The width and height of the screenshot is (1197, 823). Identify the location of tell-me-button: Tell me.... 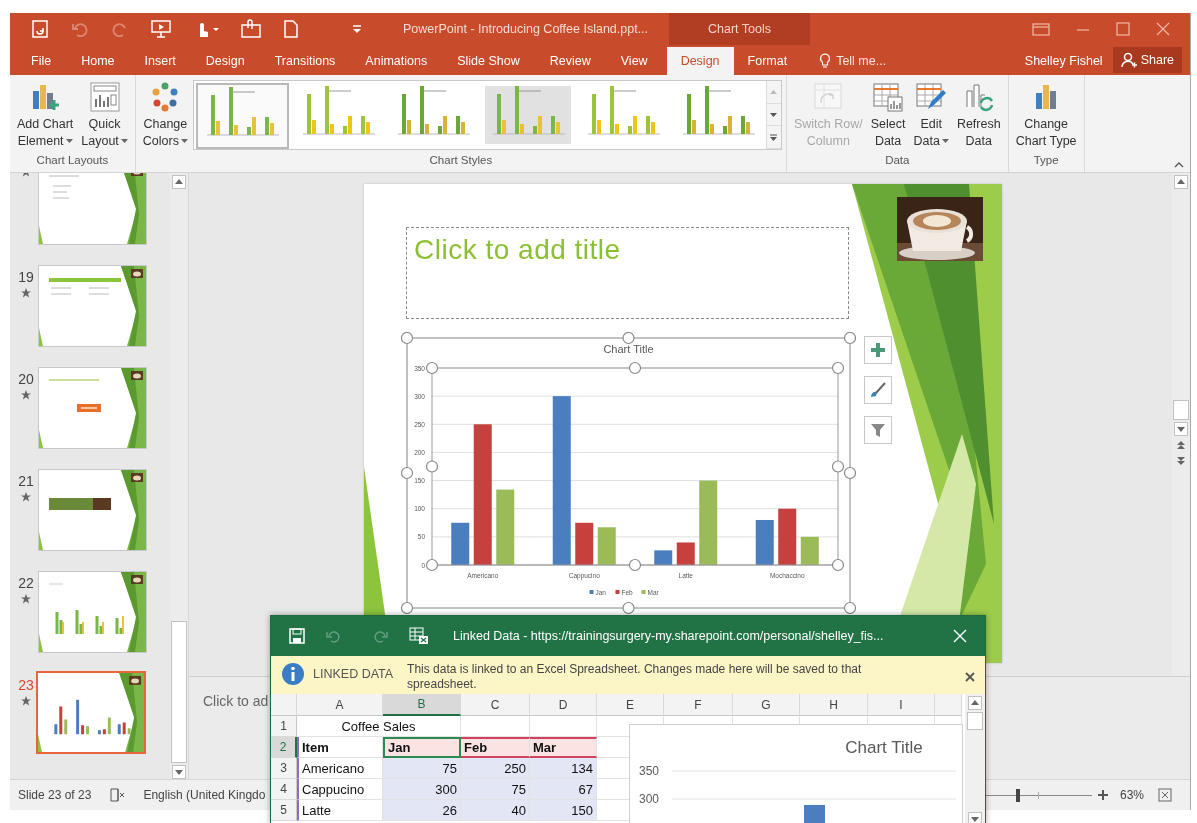
(853, 61).